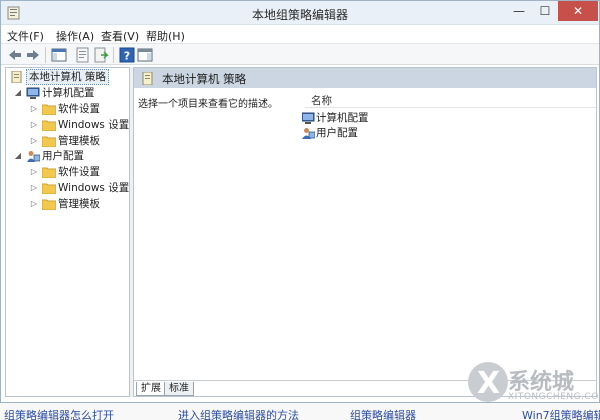 This screenshot has height=420, width=600. I want to click on list-item-label: 用户配置, so click(337, 133).